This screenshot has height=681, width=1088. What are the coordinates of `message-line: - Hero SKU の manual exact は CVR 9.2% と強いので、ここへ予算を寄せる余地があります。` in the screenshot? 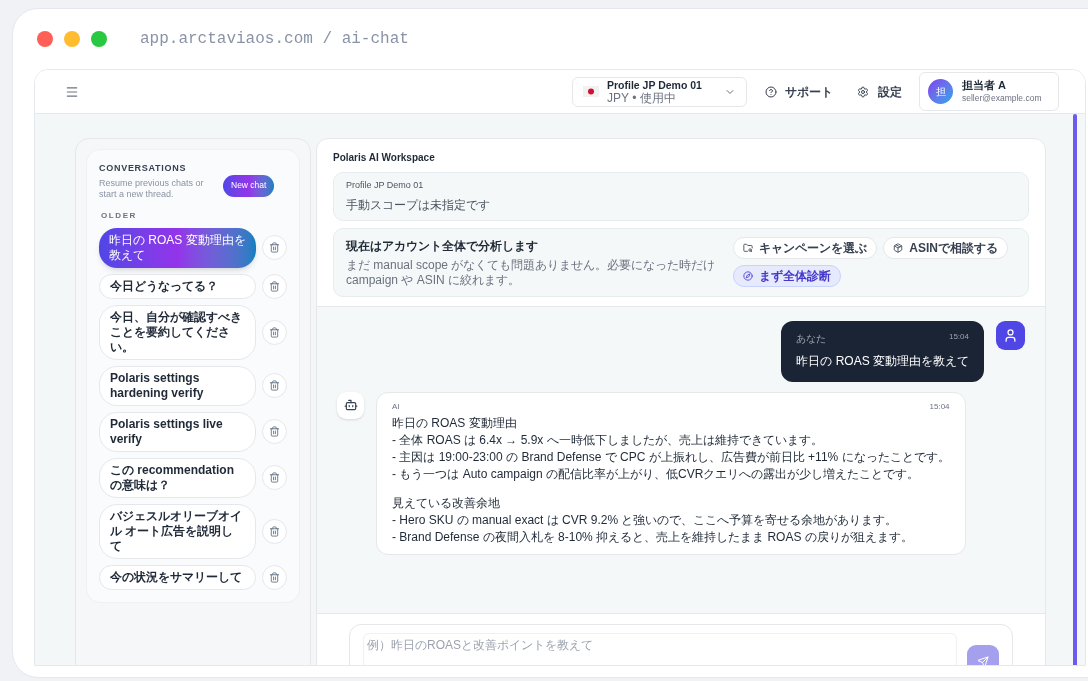 It's located at (645, 520).